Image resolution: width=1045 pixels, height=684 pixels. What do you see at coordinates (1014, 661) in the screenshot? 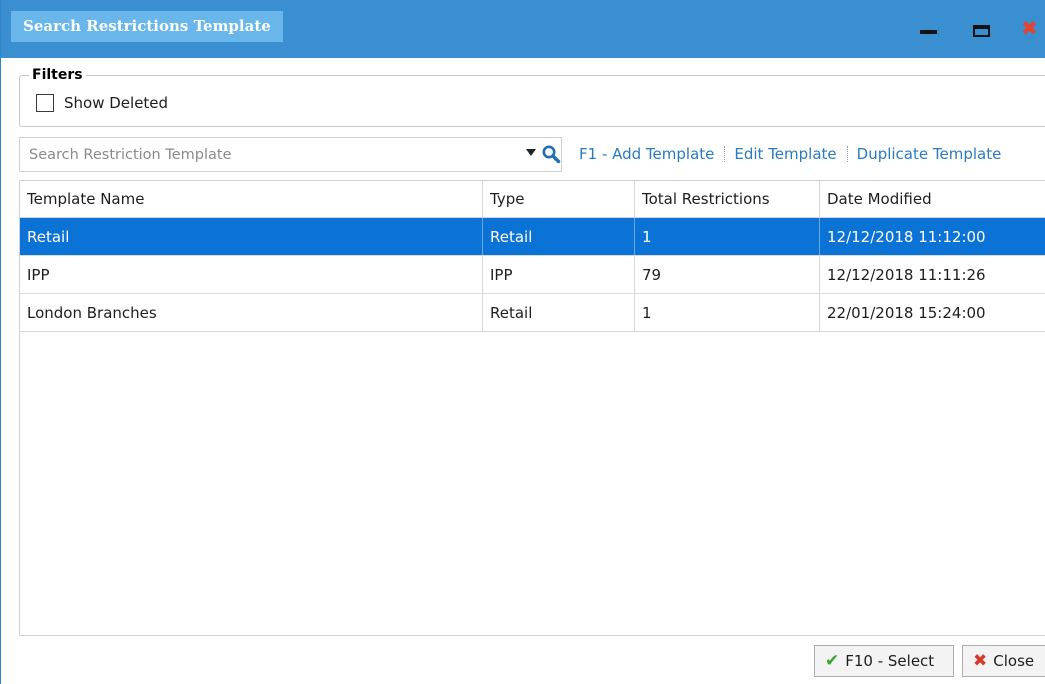
I see `close-button-label: Close` at bounding box center [1014, 661].